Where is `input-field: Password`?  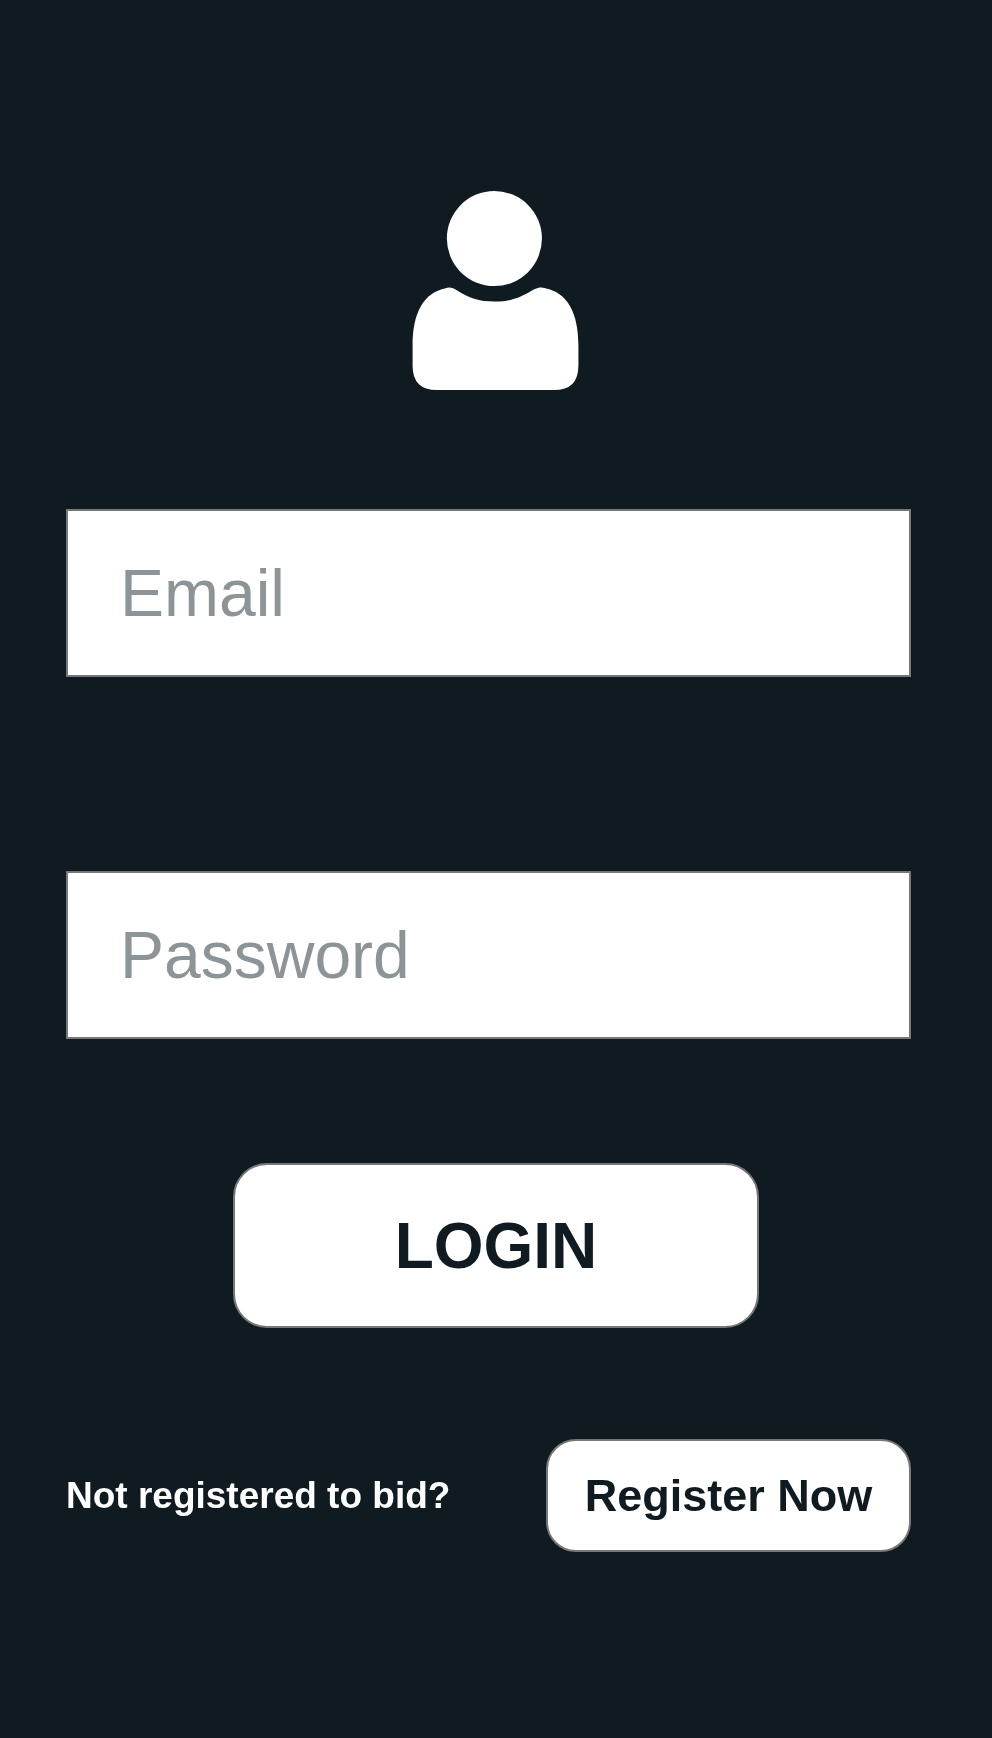 input-field: Password is located at coordinates (488, 955).